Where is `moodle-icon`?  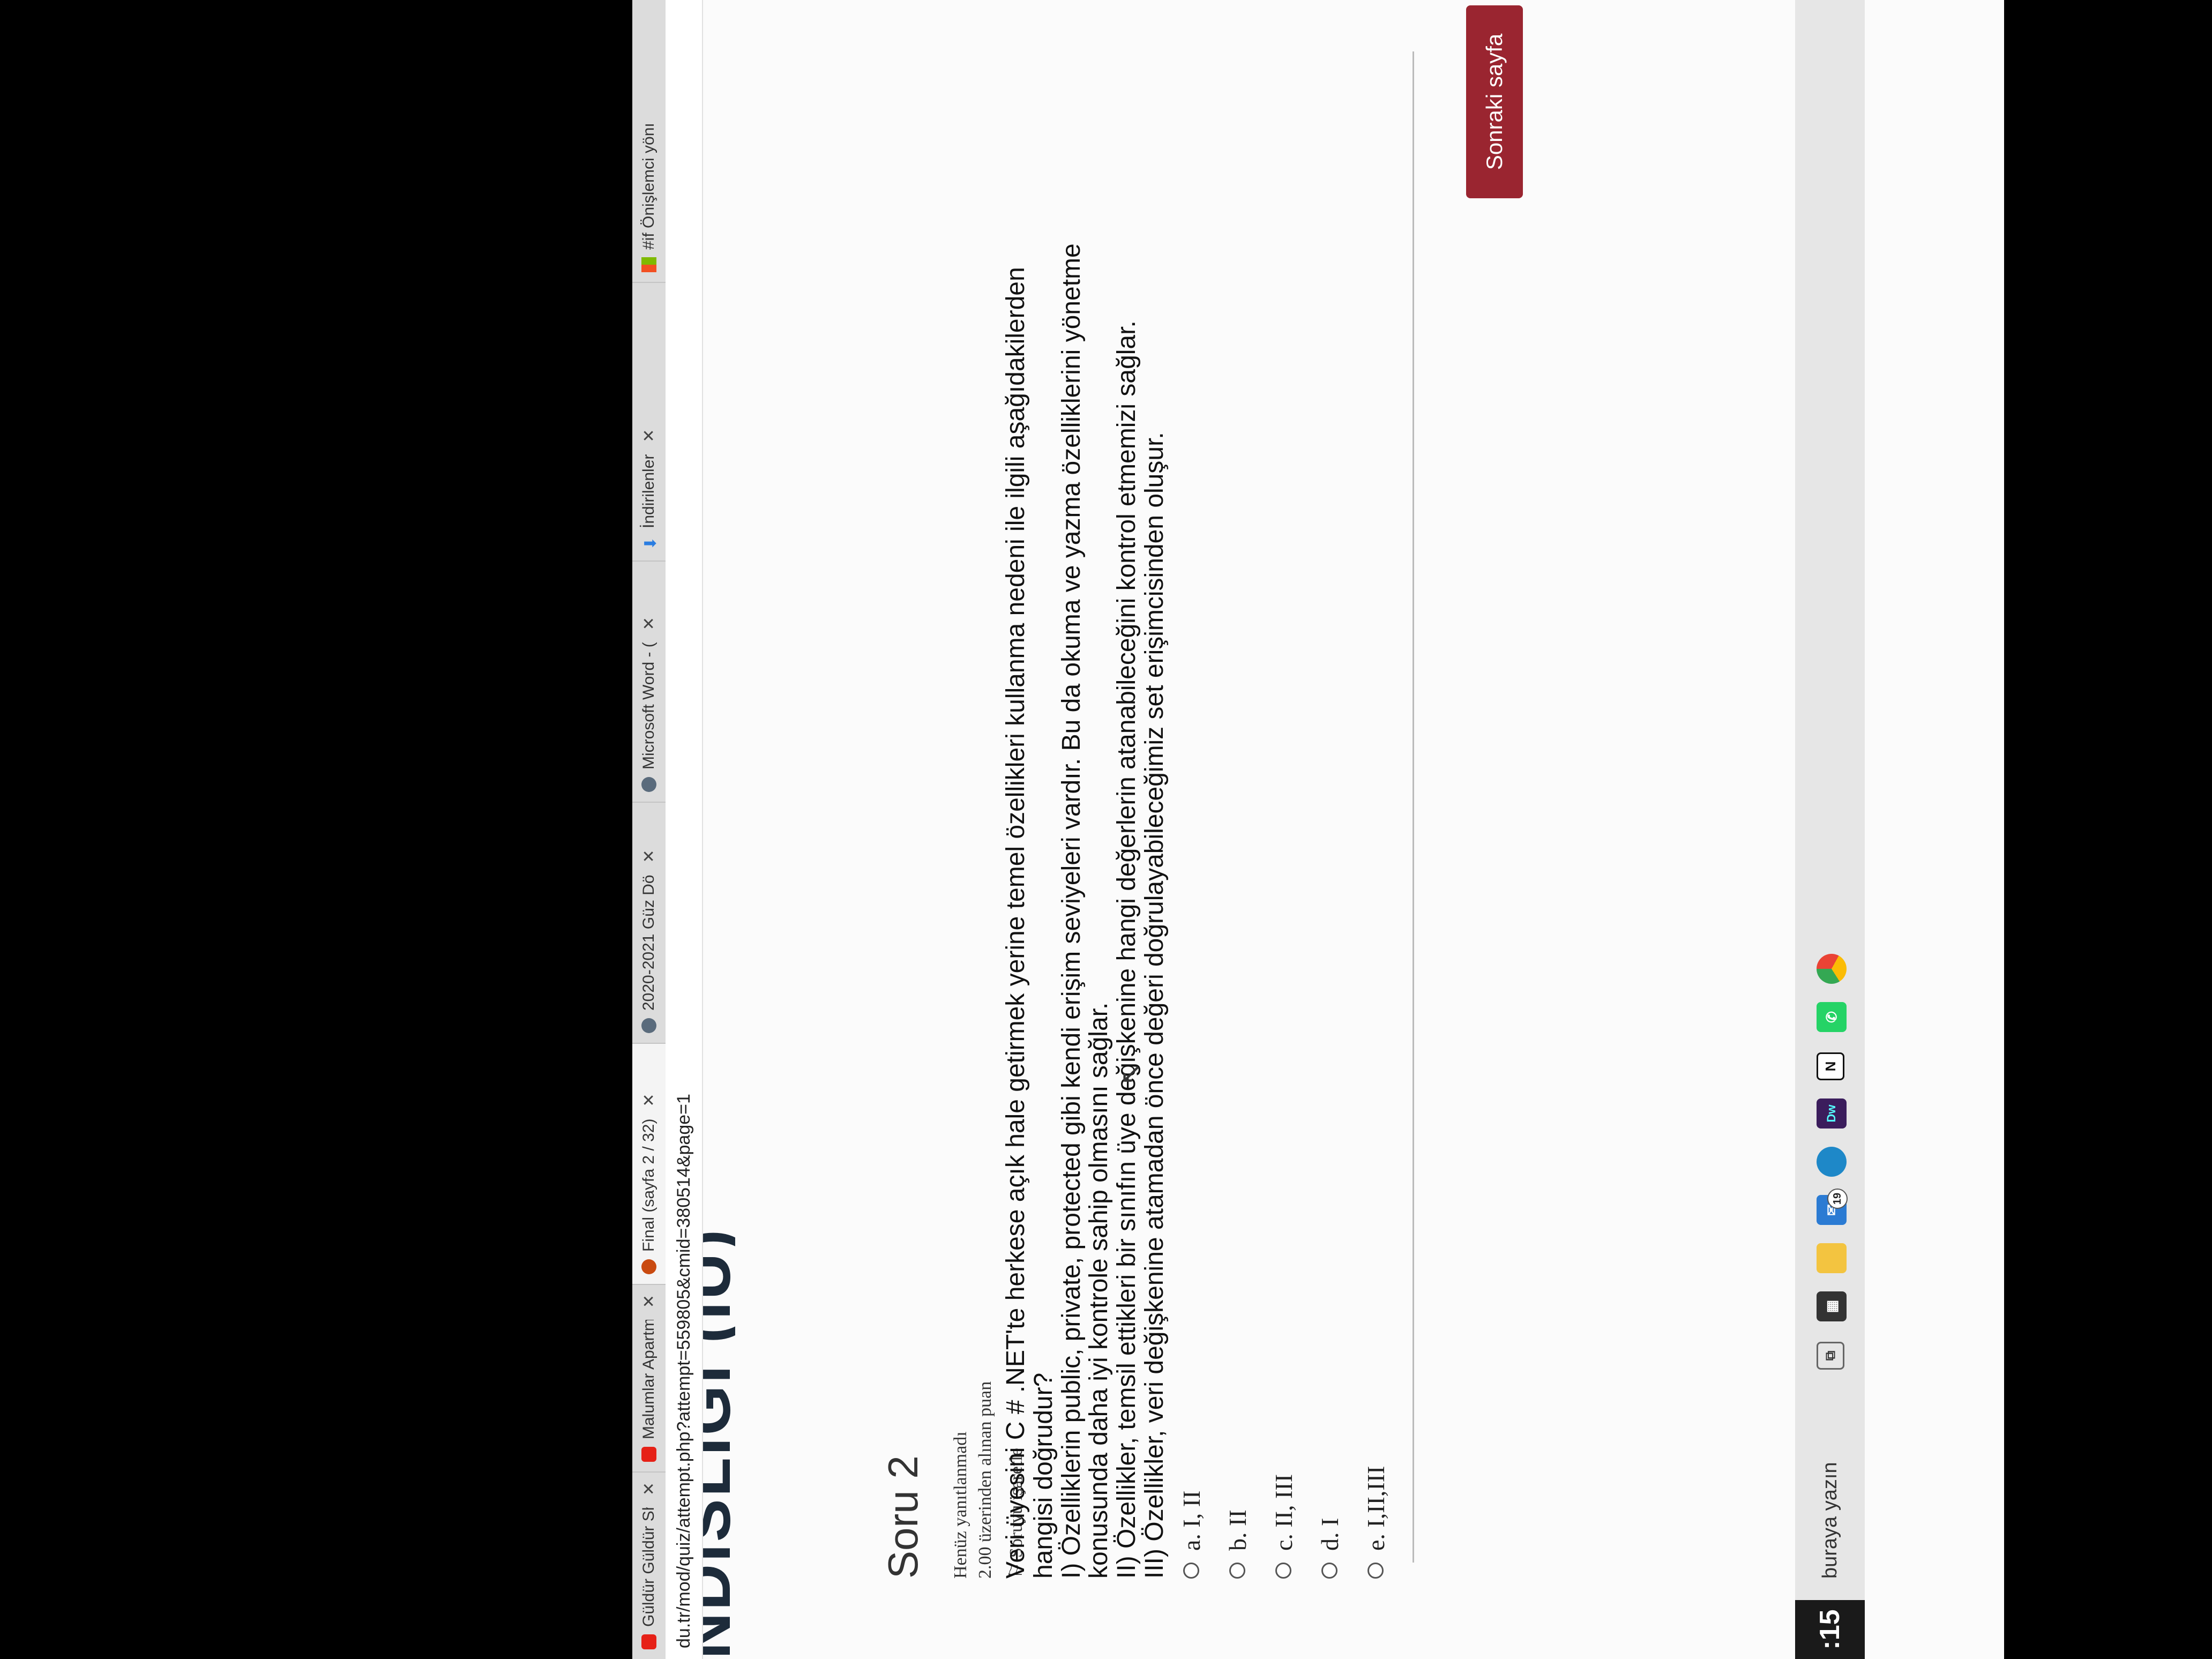 moodle-icon is located at coordinates (648, 1266).